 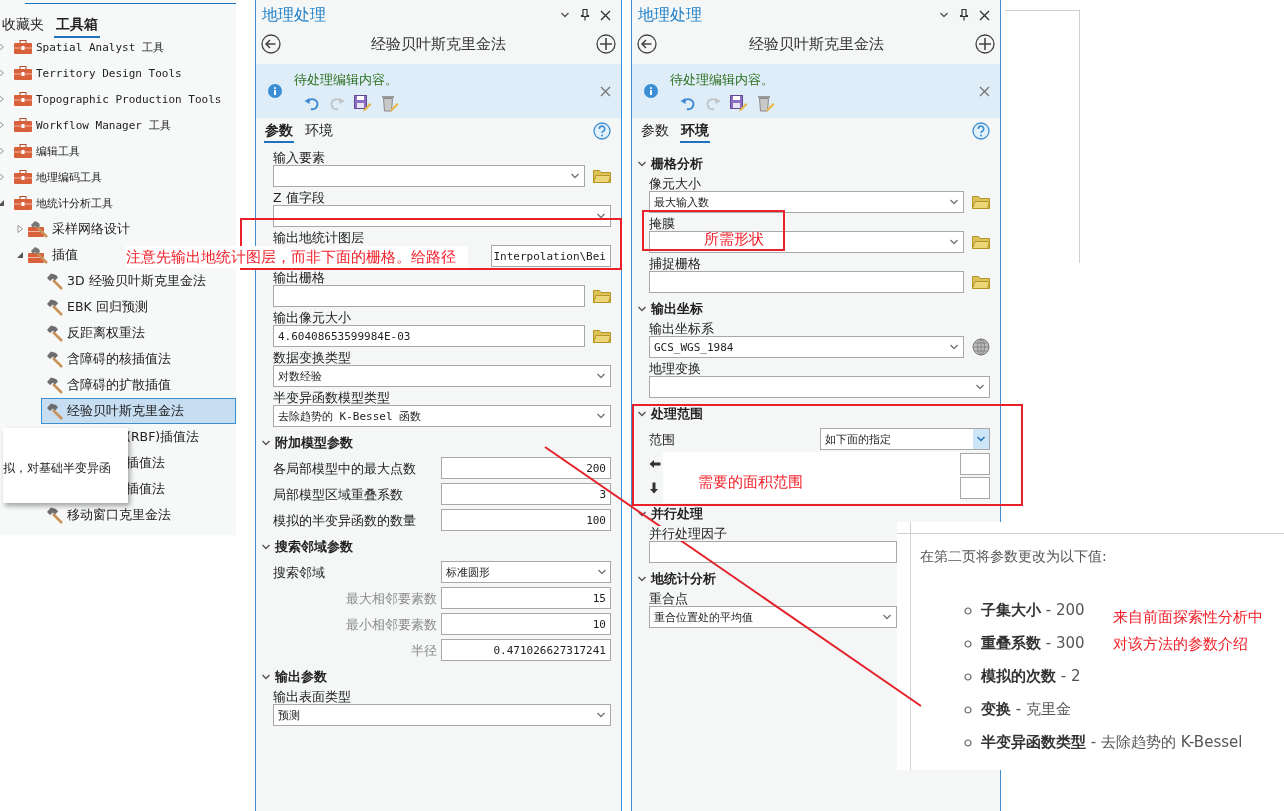 What do you see at coordinates (20, 255) in the screenshot?
I see `collapse-arrow-icon` at bounding box center [20, 255].